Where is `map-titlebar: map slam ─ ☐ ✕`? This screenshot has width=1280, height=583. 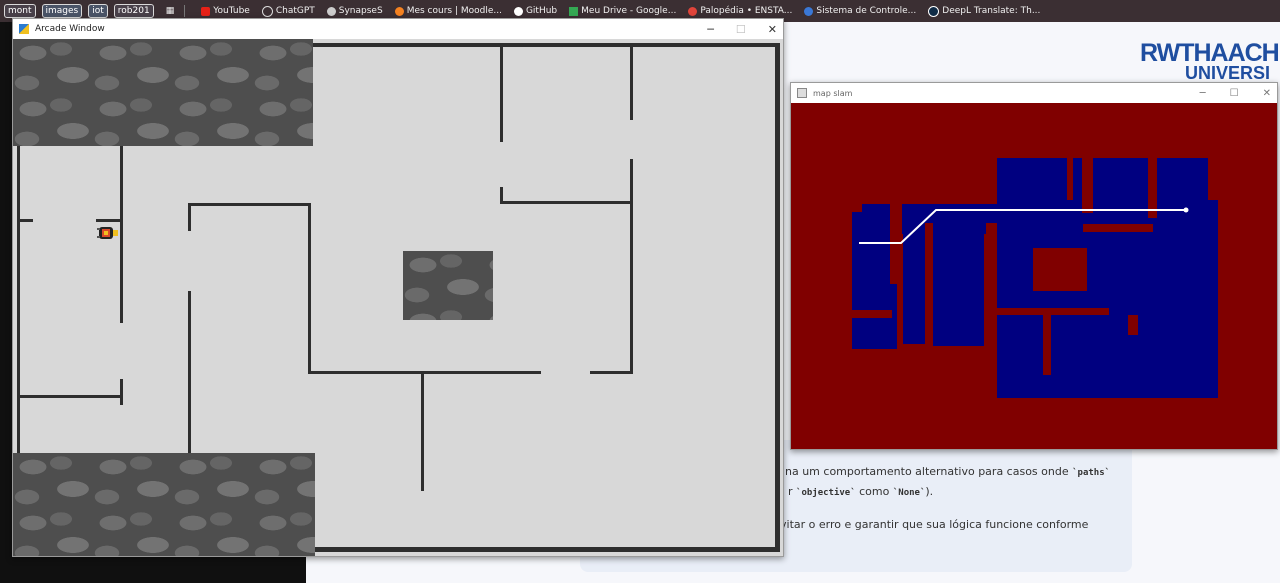
map-titlebar: map slam ─ ☐ ✕ is located at coordinates (1034, 93).